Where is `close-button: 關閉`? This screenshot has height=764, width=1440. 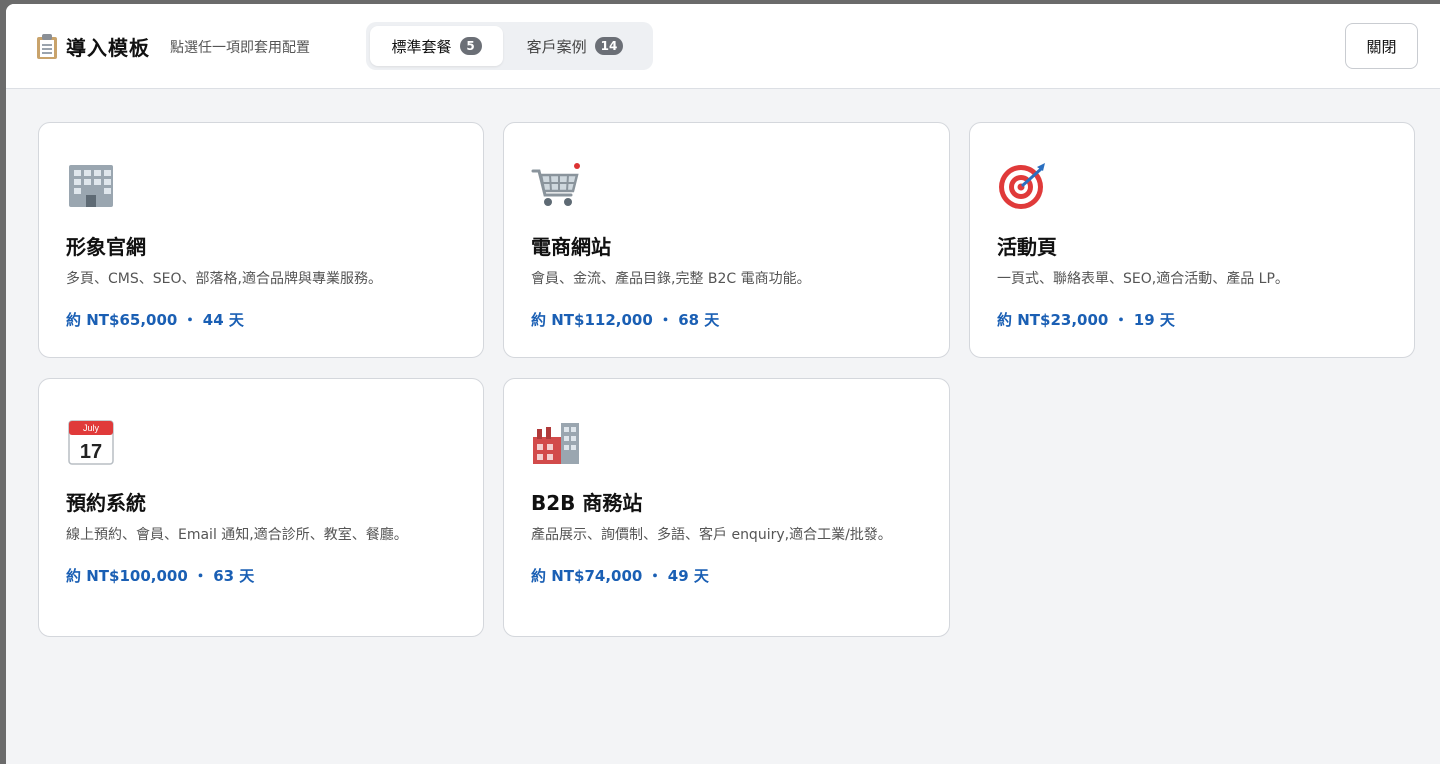
close-button: 關閉 is located at coordinates (1381, 46).